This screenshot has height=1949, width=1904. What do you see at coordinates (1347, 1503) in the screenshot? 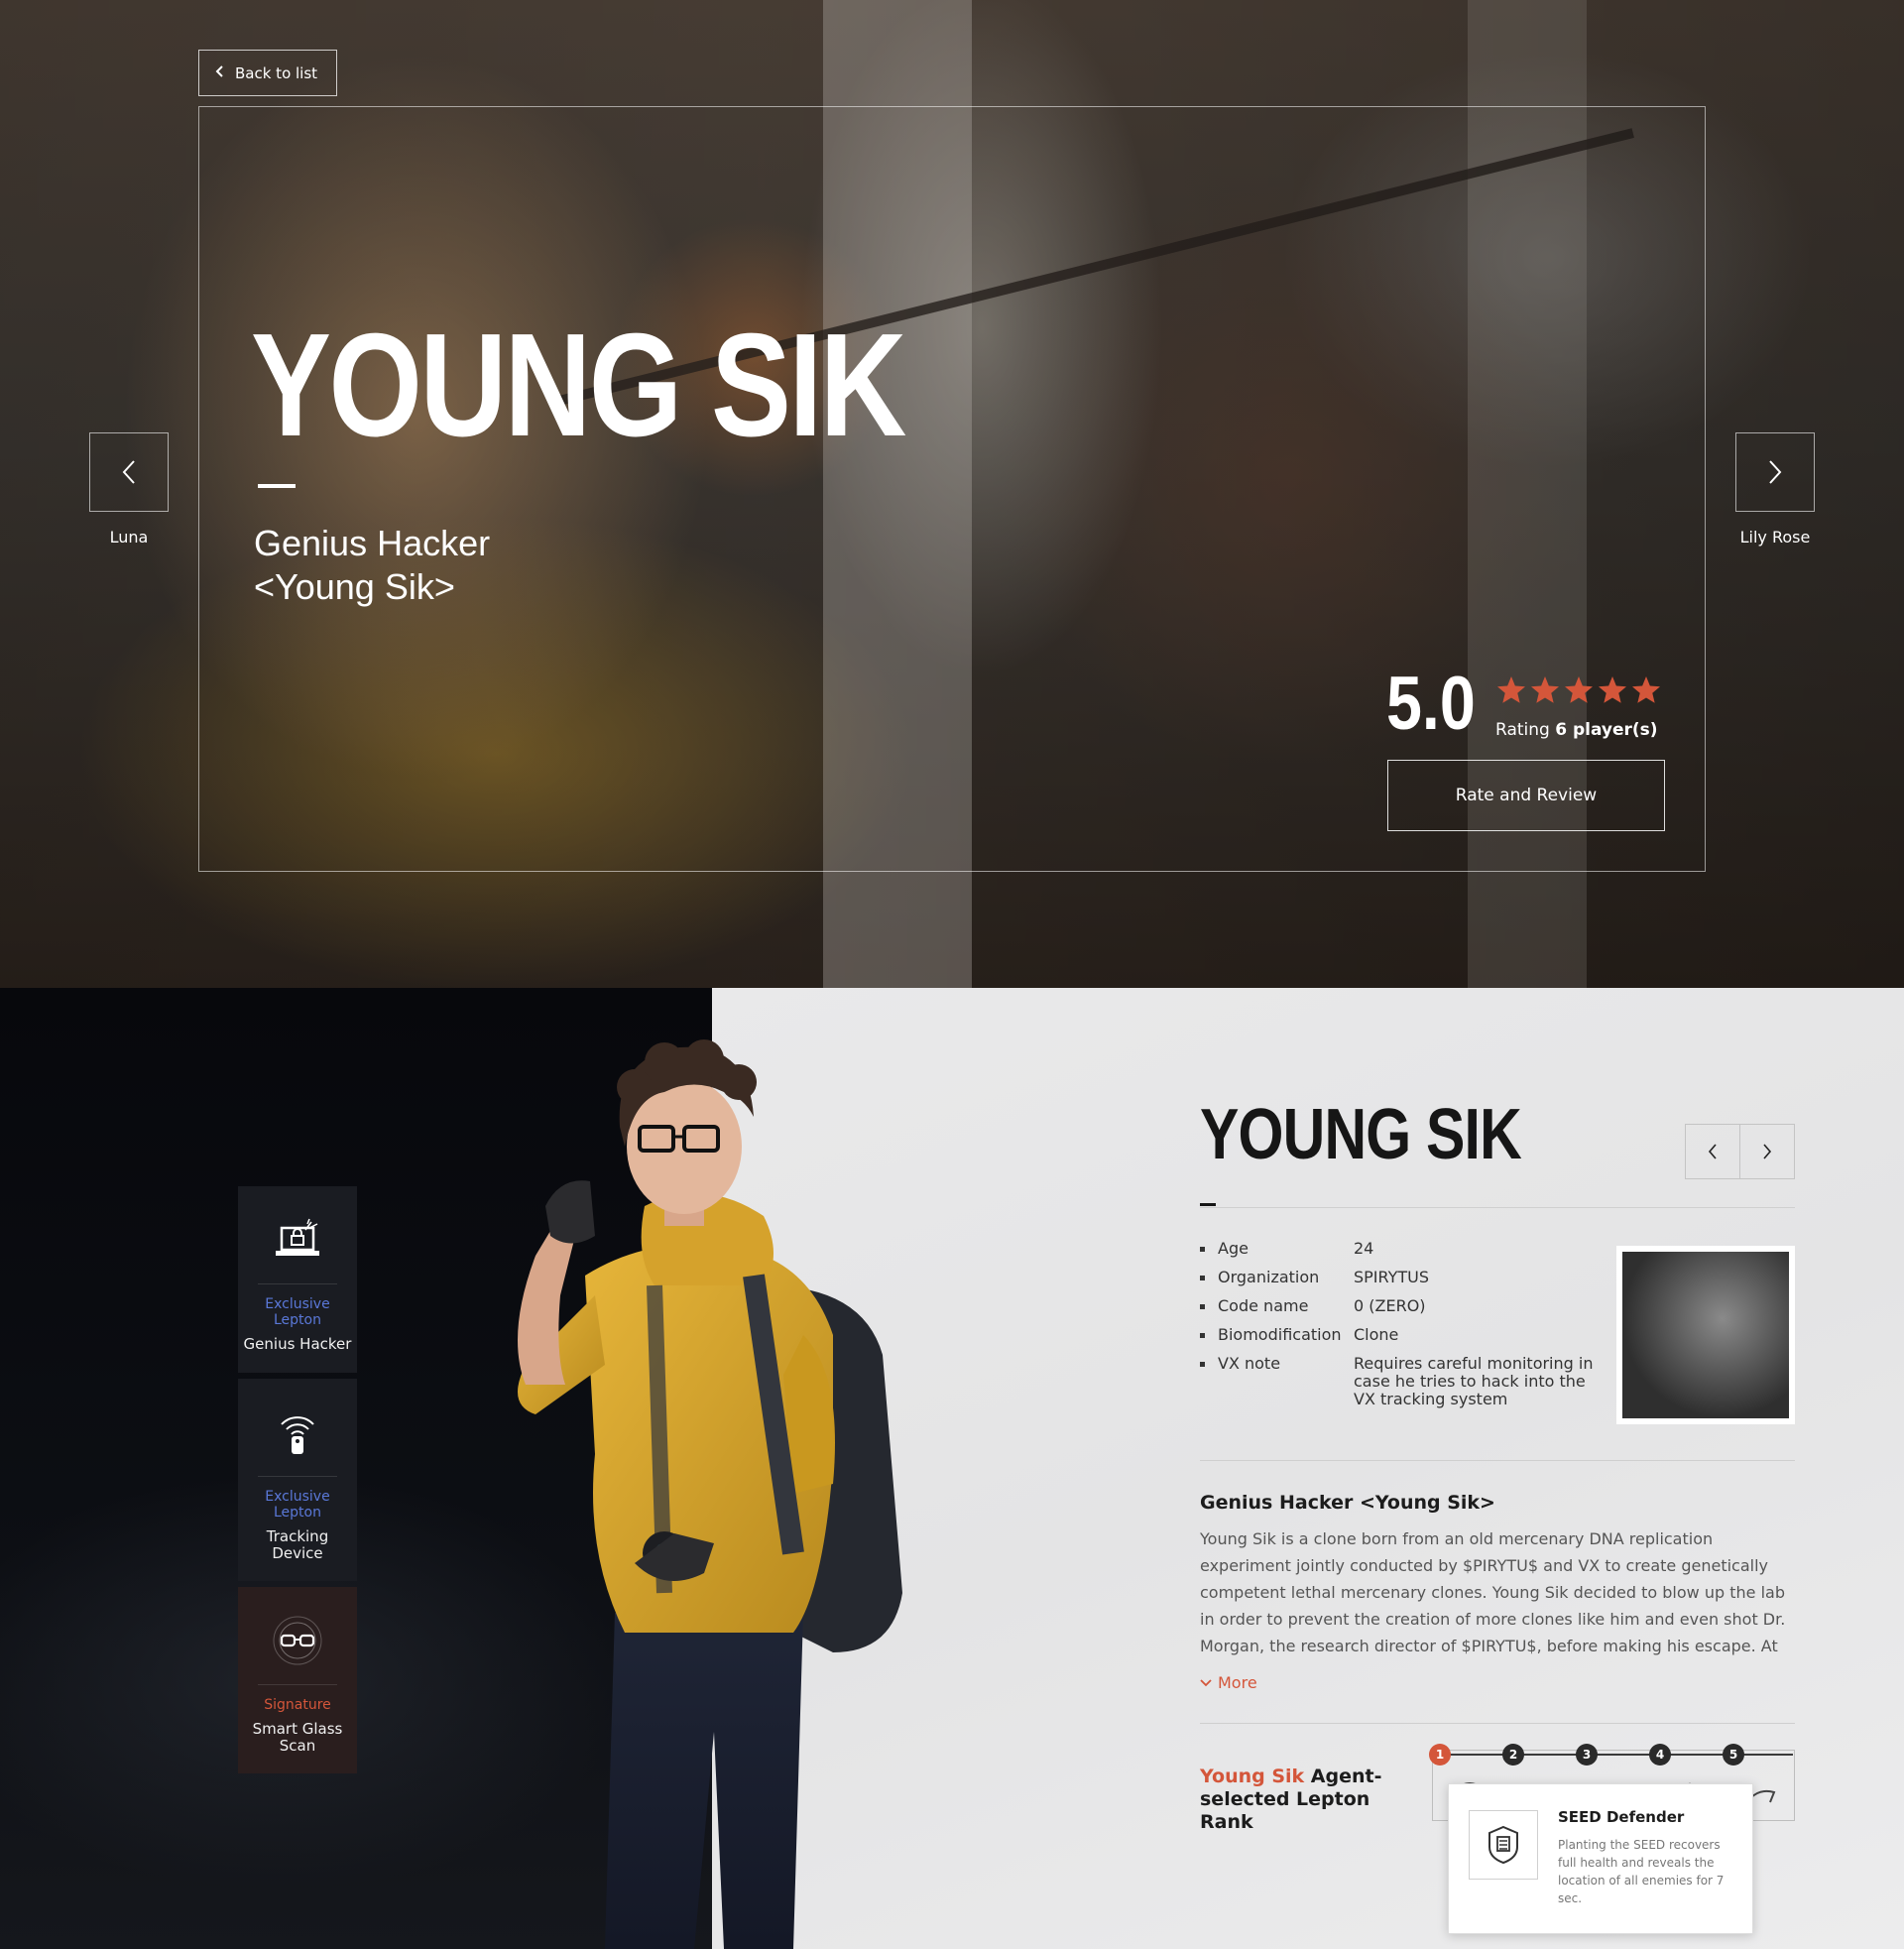
I see `bio-title: Genius Hacker <Young Sik>` at bounding box center [1347, 1503].